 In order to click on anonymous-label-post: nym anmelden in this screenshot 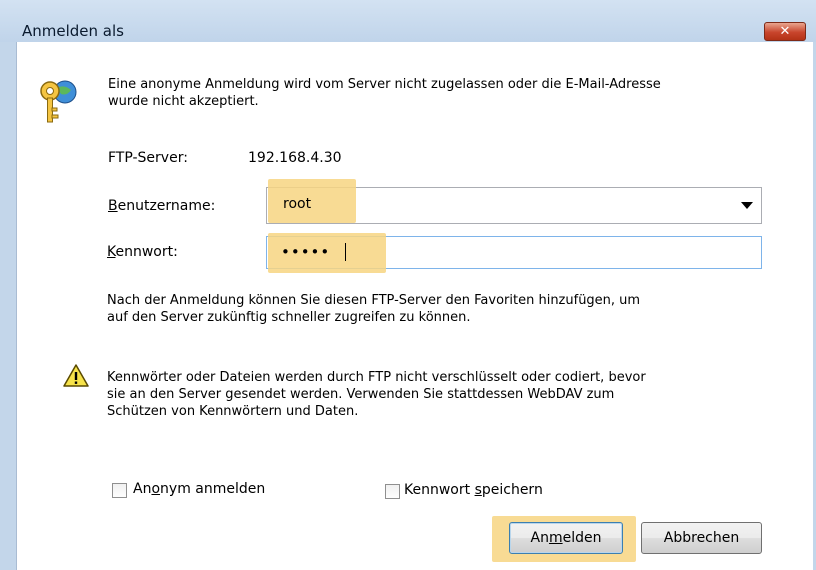, I will do `click(213, 489)`.